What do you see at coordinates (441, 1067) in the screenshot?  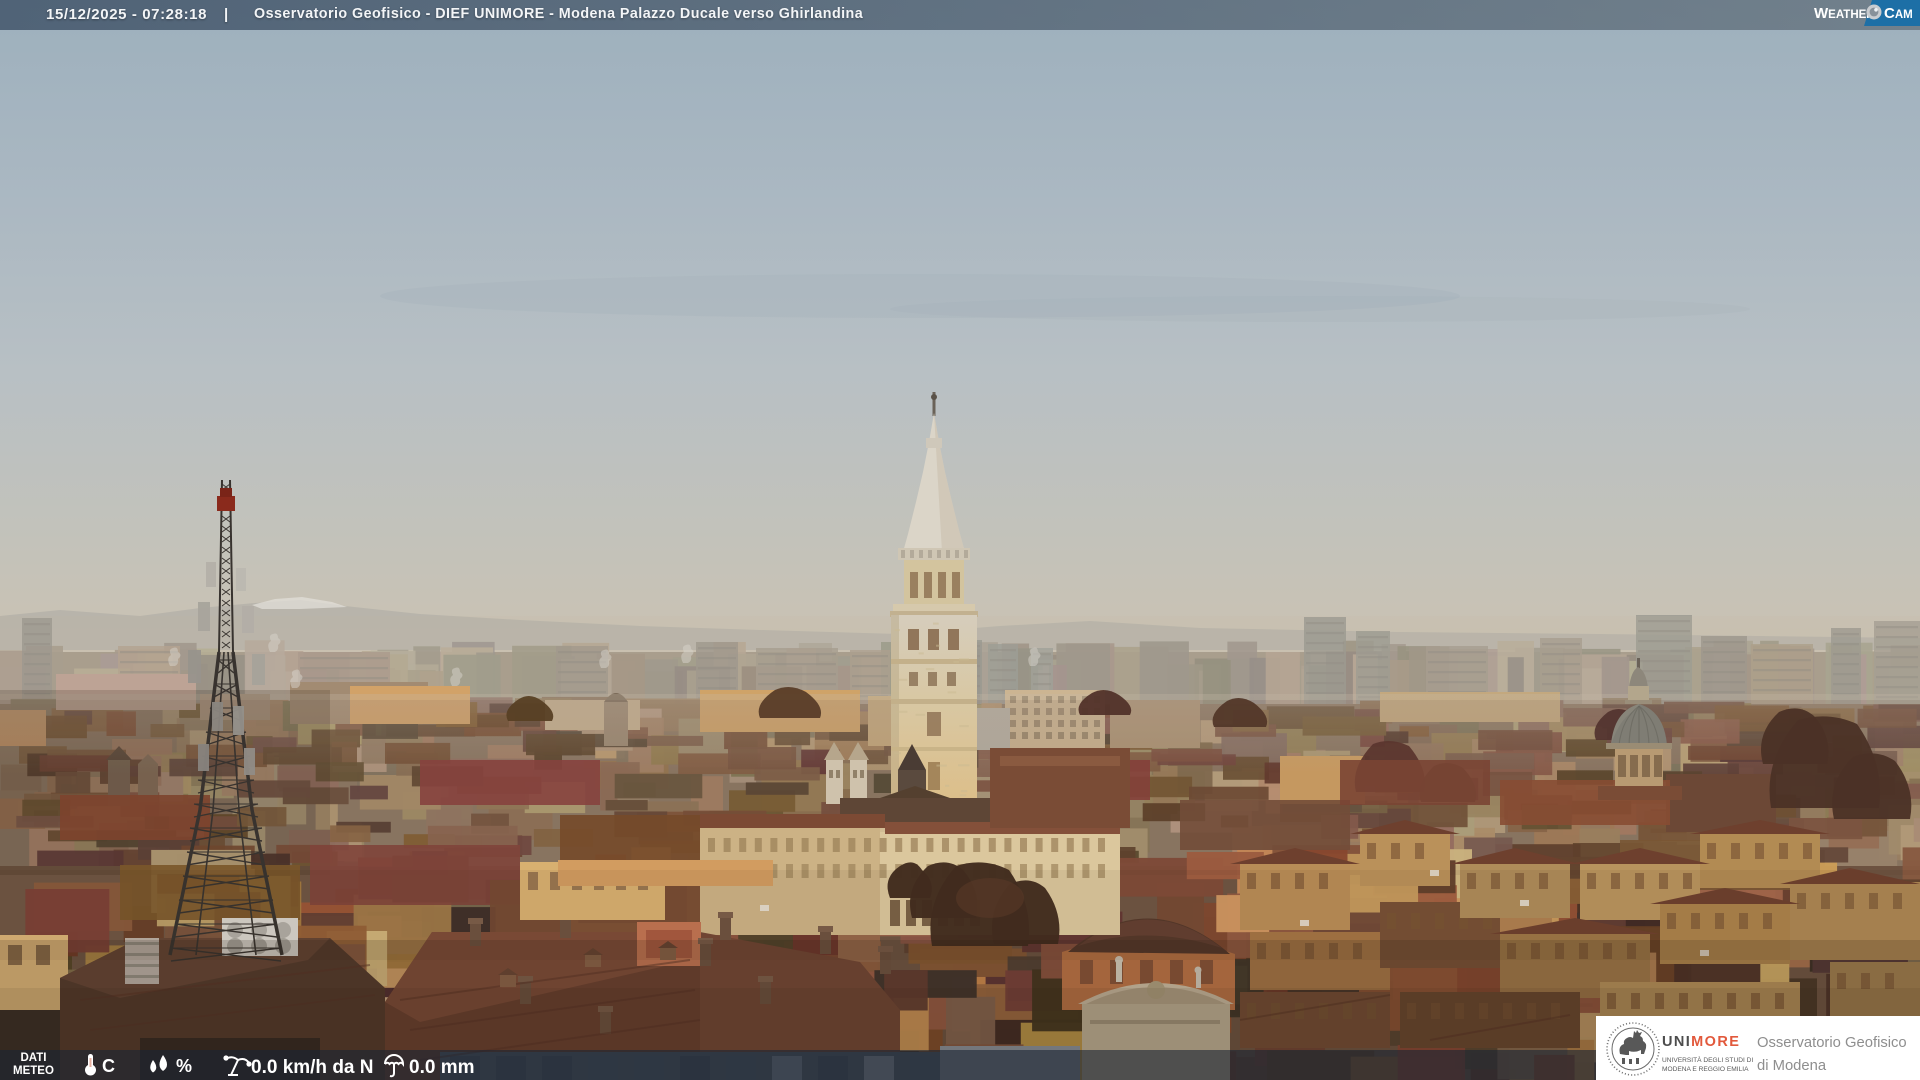 I see `svg-text: 0.0 mm` at bounding box center [441, 1067].